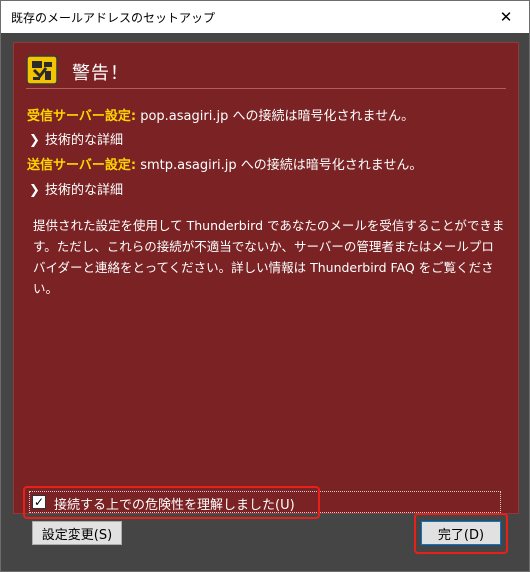 This screenshot has height=572, width=530. What do you see at coordinates (277, 116) in the screenshot?
I see `incoming-server-text: pop.asagiri.jp への接続は暗号化されません。` at bounding box center [277, 116].